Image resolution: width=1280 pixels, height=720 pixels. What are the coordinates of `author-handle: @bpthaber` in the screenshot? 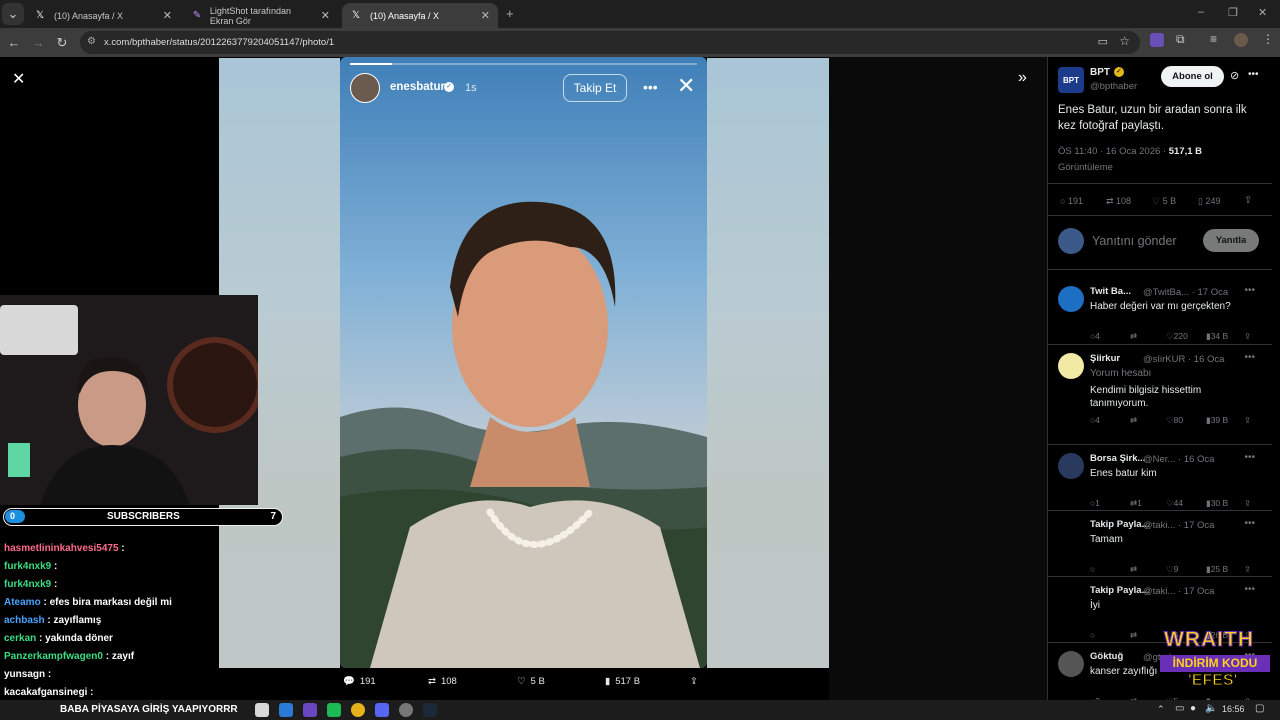 It's located at (1113, 86).